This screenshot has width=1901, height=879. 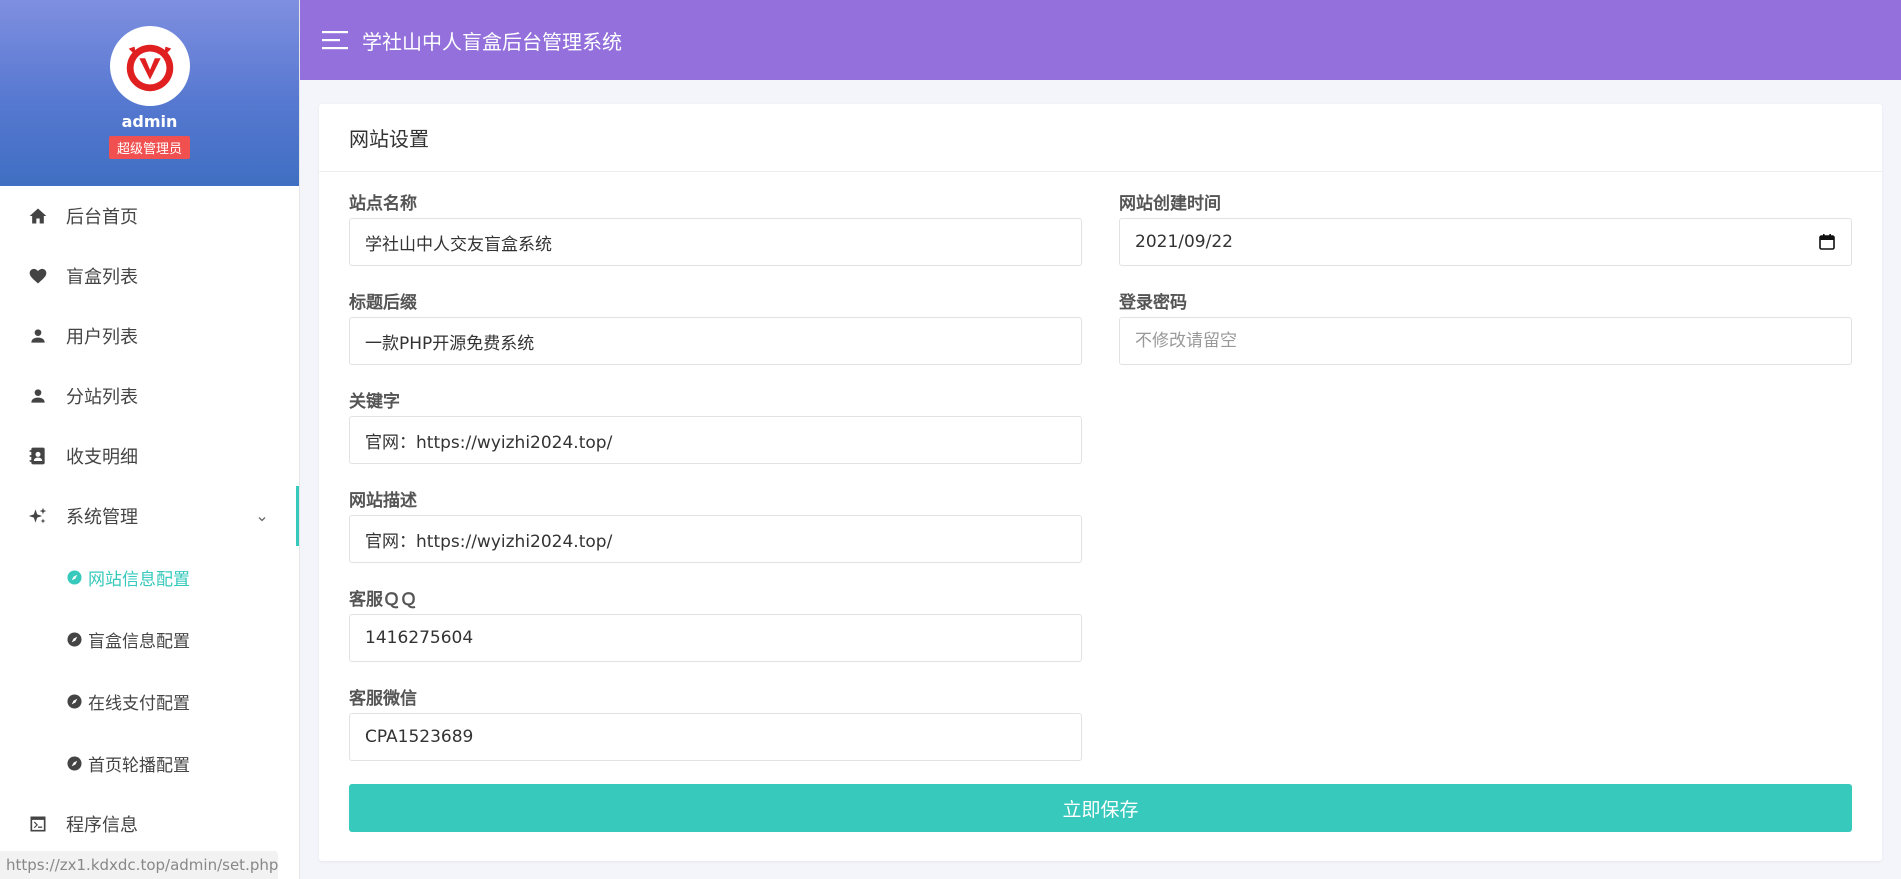 What do you see at coordinates (383, 204) in the screenshot?
I see `site-name-label: 站点名称` at bounding box center [383, 204].